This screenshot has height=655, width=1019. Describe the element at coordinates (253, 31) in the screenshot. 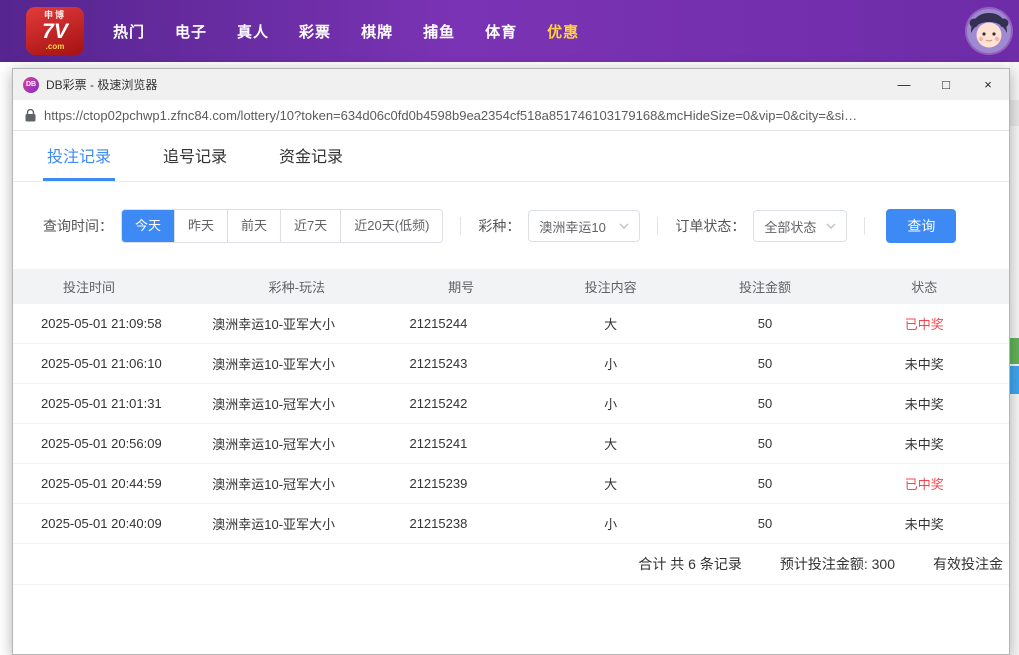

I see `nav-item-live: 真人` at that location.